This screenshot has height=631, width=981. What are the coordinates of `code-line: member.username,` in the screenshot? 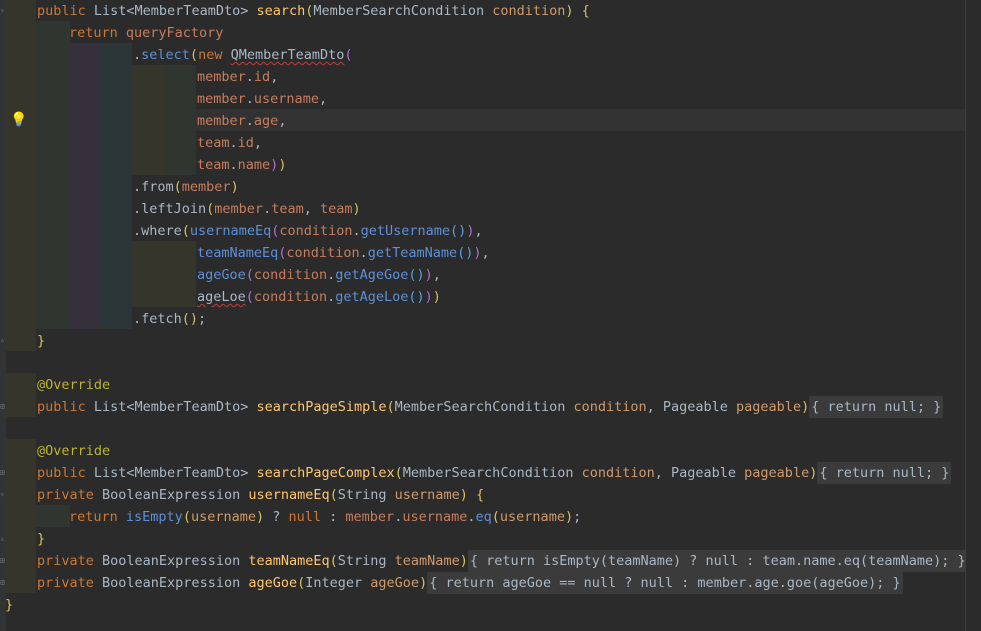 It's located at (262, 99).